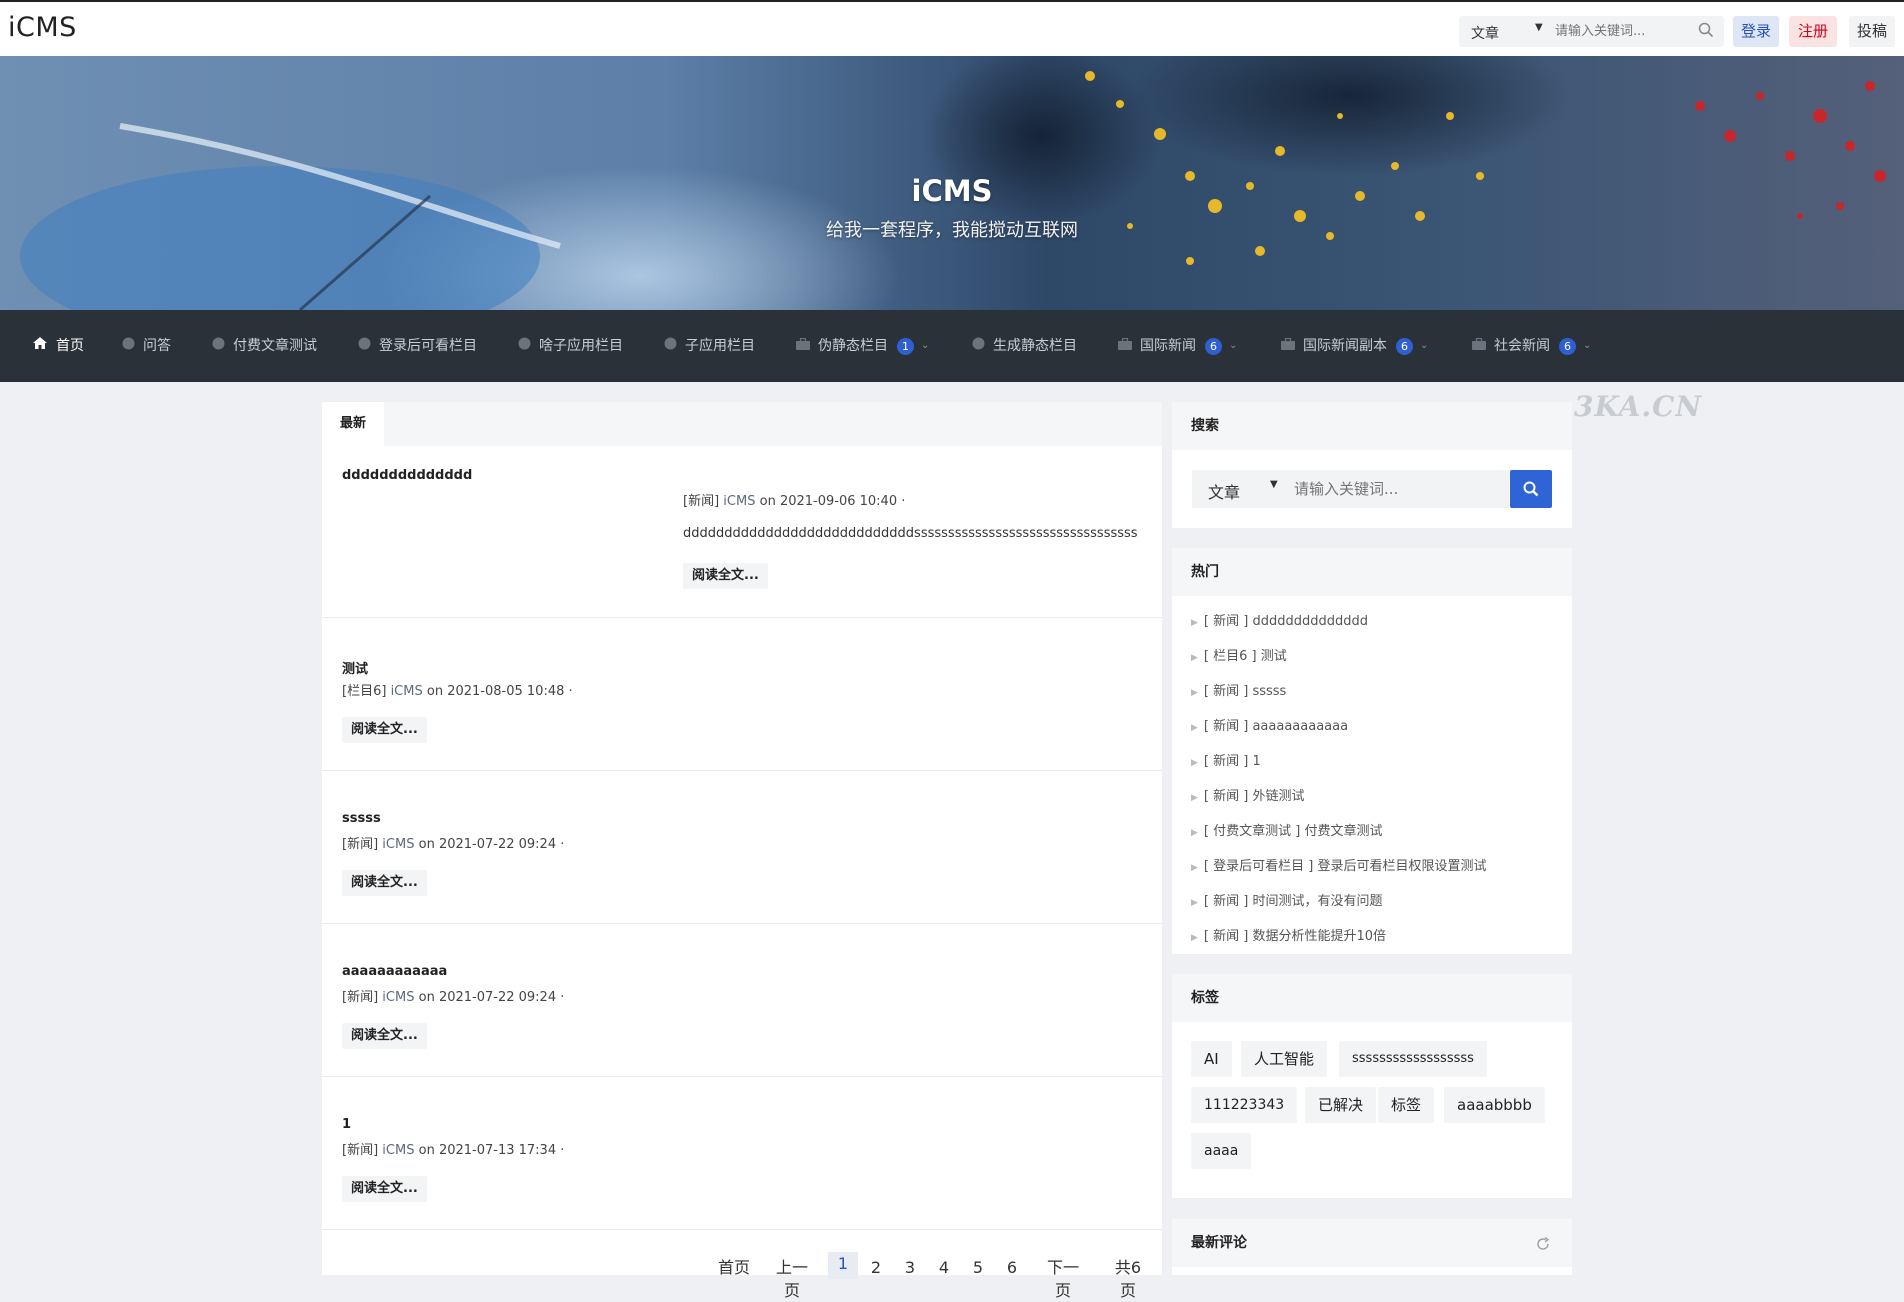 The height and width of the screenshot is (1302, 1904). Describe the element at coordinates (1293, 901) in the screenshot. I see `hot-item-label: [ 新闻 ] 时间测试，有没有问题` at that location.